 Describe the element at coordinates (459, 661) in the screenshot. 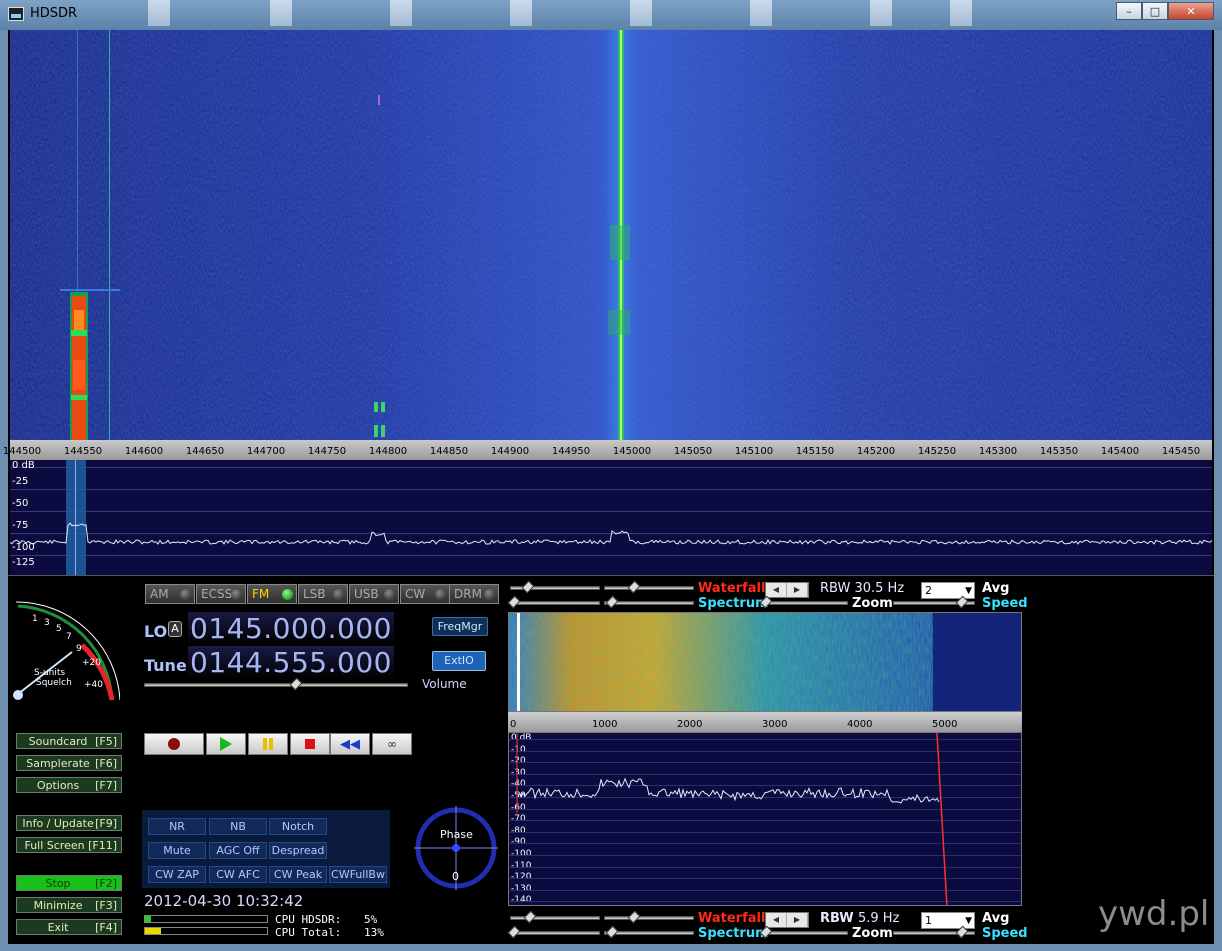

I see `extio-button: ExtIO` at that location.